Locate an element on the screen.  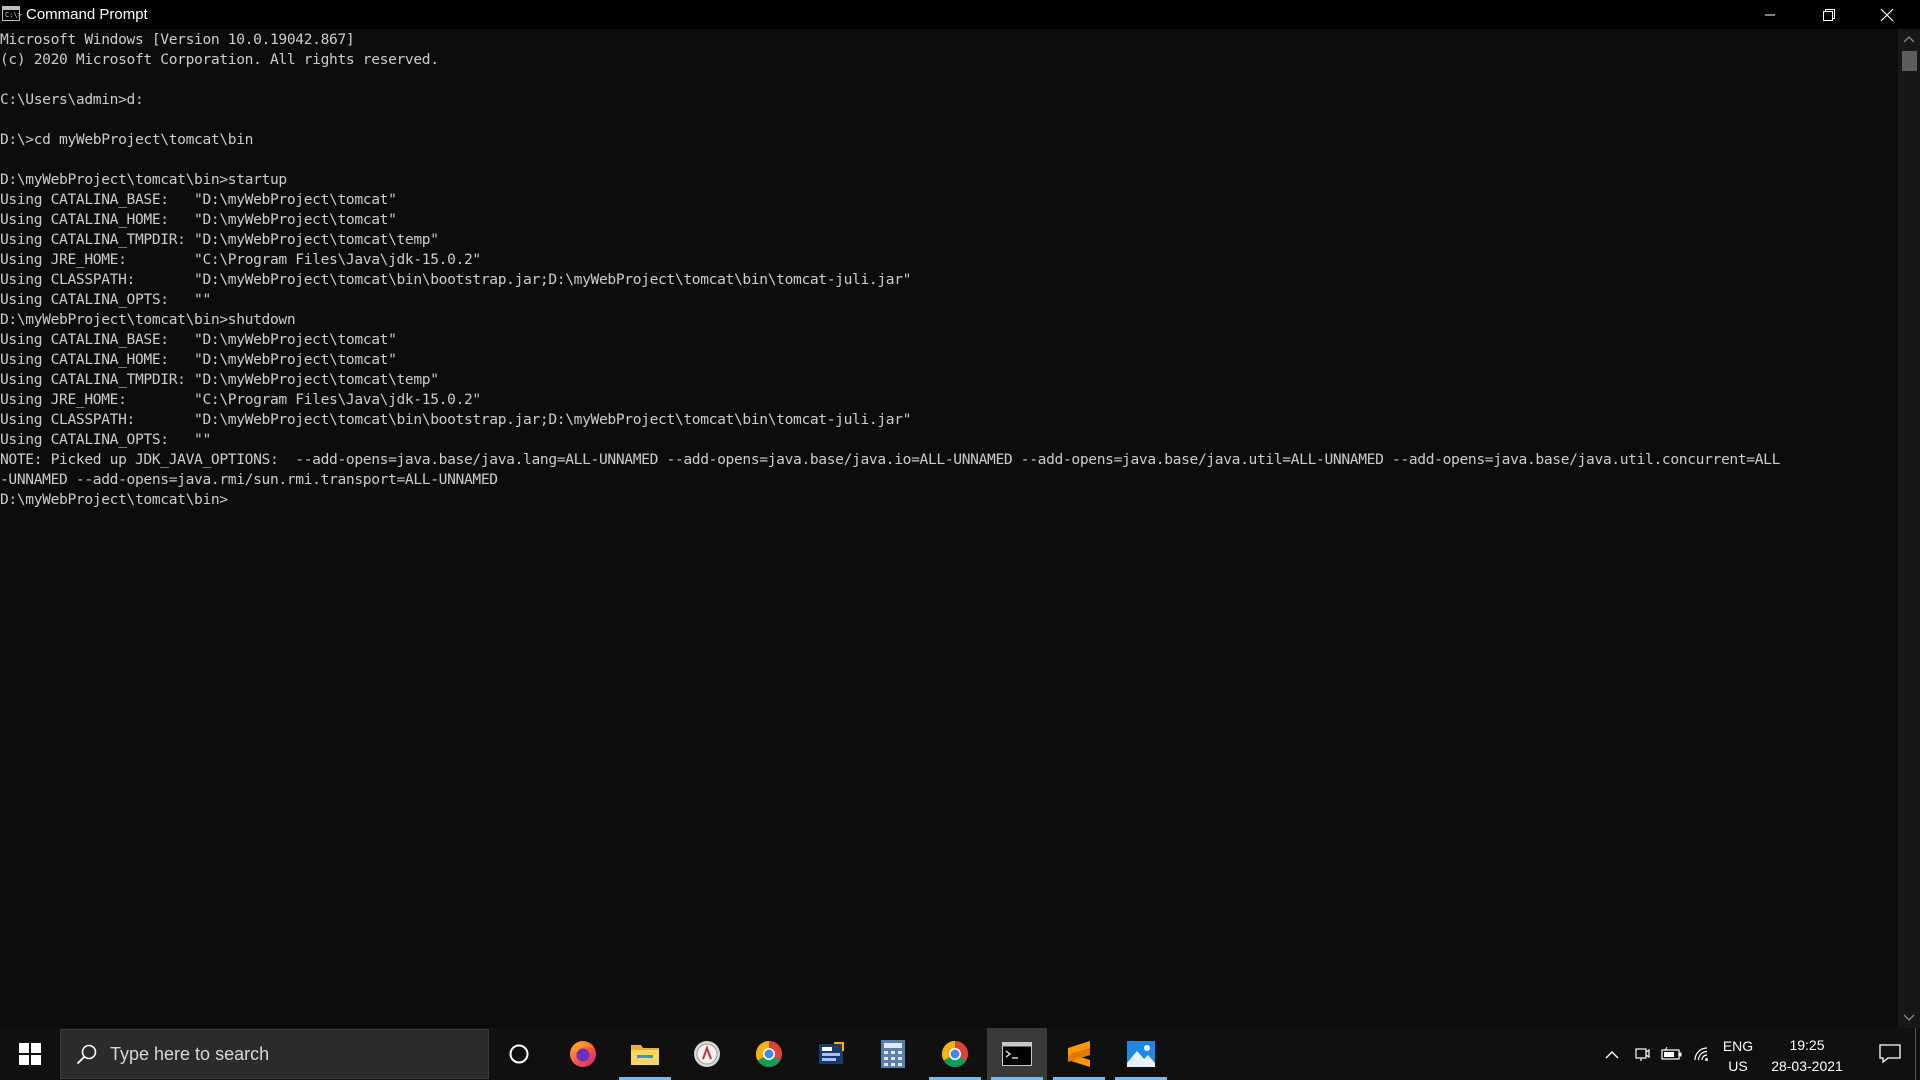
window-title: Command Prompt is located at coordinates (87, 14).